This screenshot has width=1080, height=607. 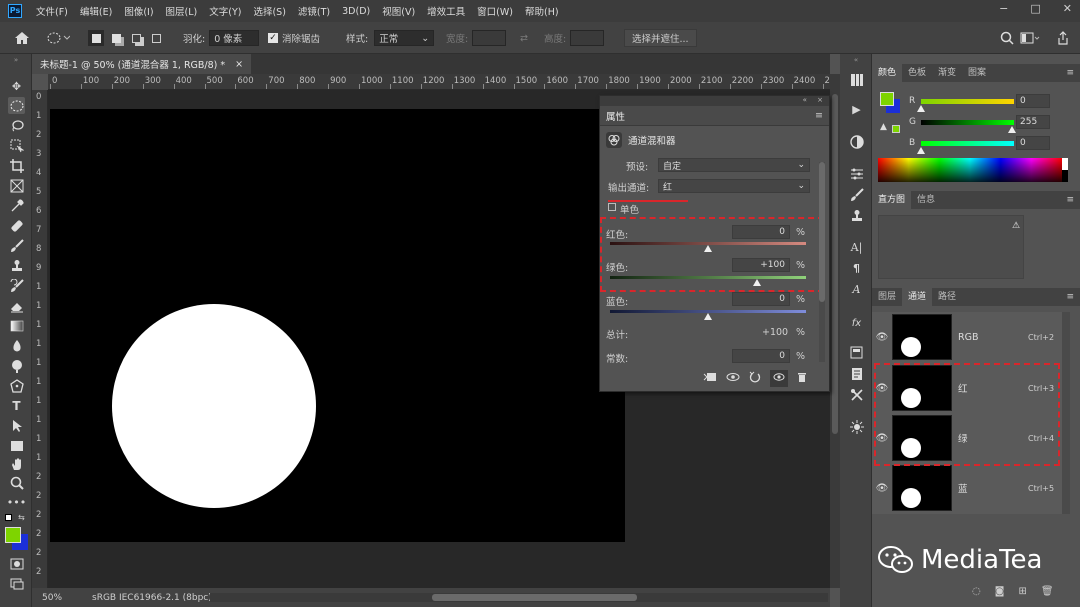 What do you see at coordinates (714, 101) in the screenshot?
I see `properties-panel-titlebar: « ×` at bounding box center [714, 101].